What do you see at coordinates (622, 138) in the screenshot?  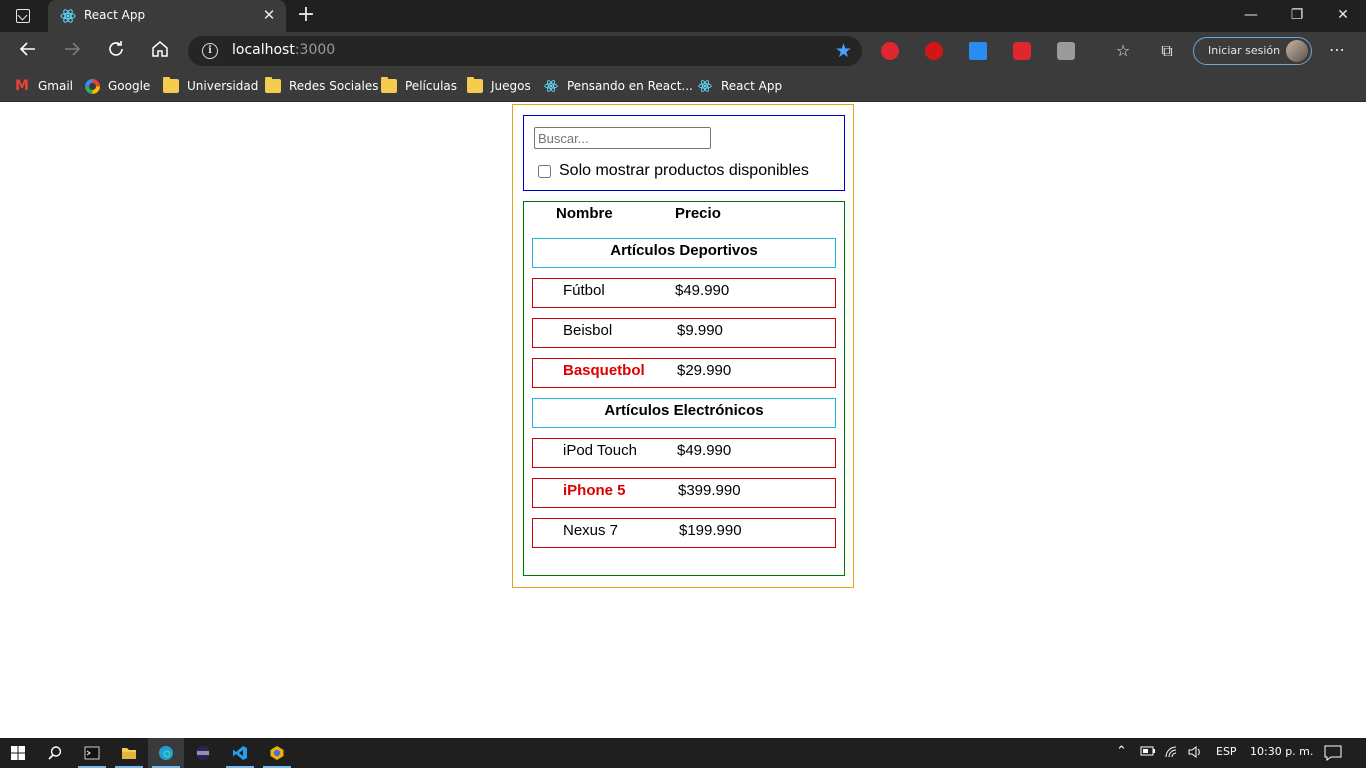 I see `search-input` at bounding box center [622, 138].